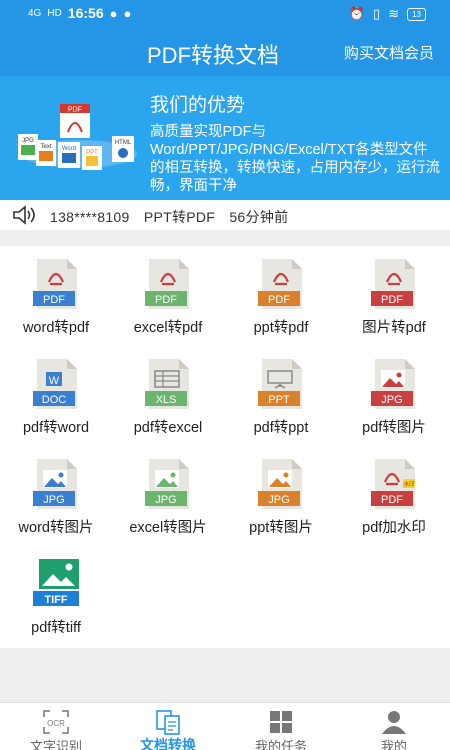 This screenshot has height=750, width=450. I want to click on tab-document-convert: 文档转换, so click(168, 726).